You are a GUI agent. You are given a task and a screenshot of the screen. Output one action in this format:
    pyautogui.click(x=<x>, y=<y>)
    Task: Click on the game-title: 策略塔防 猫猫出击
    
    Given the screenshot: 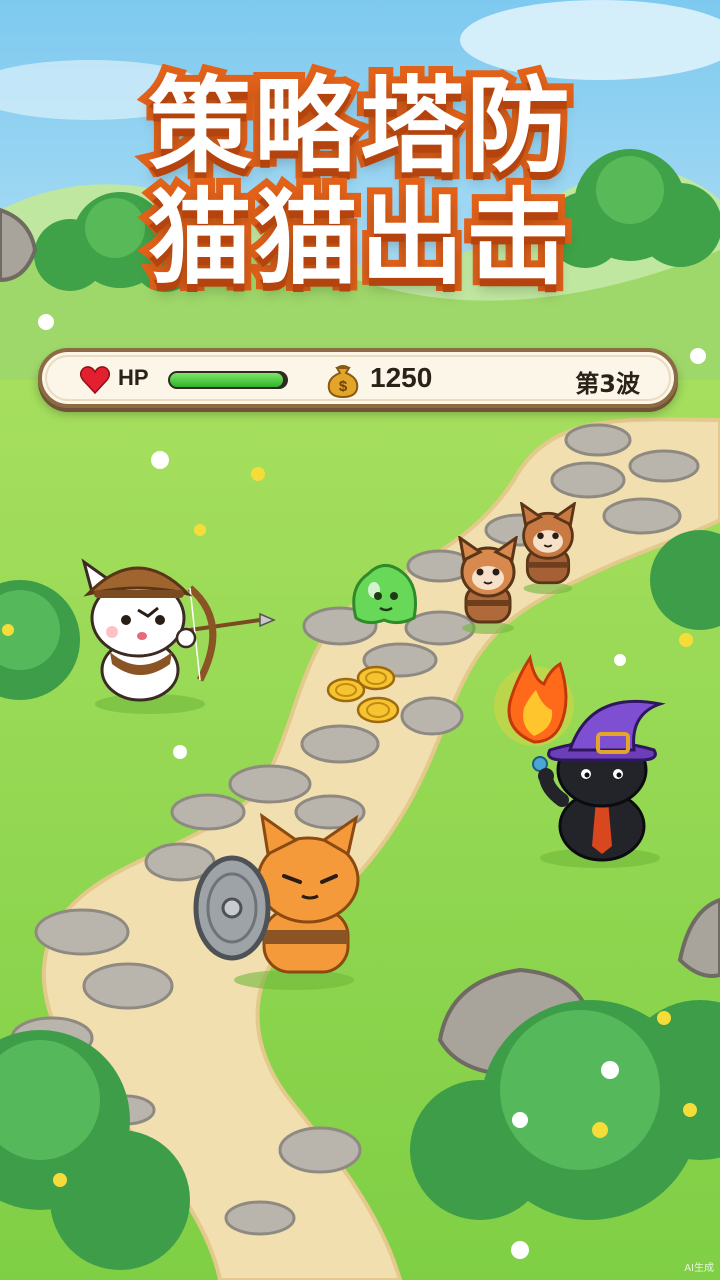 What is the action you would take?
    pyautogui.click(x=360, y=191)
    